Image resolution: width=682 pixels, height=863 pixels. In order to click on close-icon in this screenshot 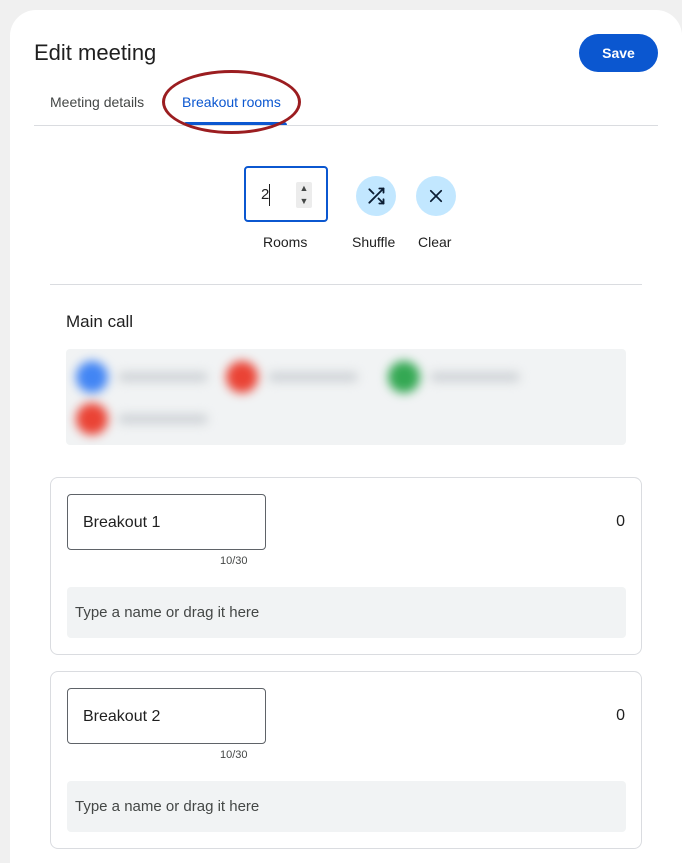, I will do `click(436, 196)`.